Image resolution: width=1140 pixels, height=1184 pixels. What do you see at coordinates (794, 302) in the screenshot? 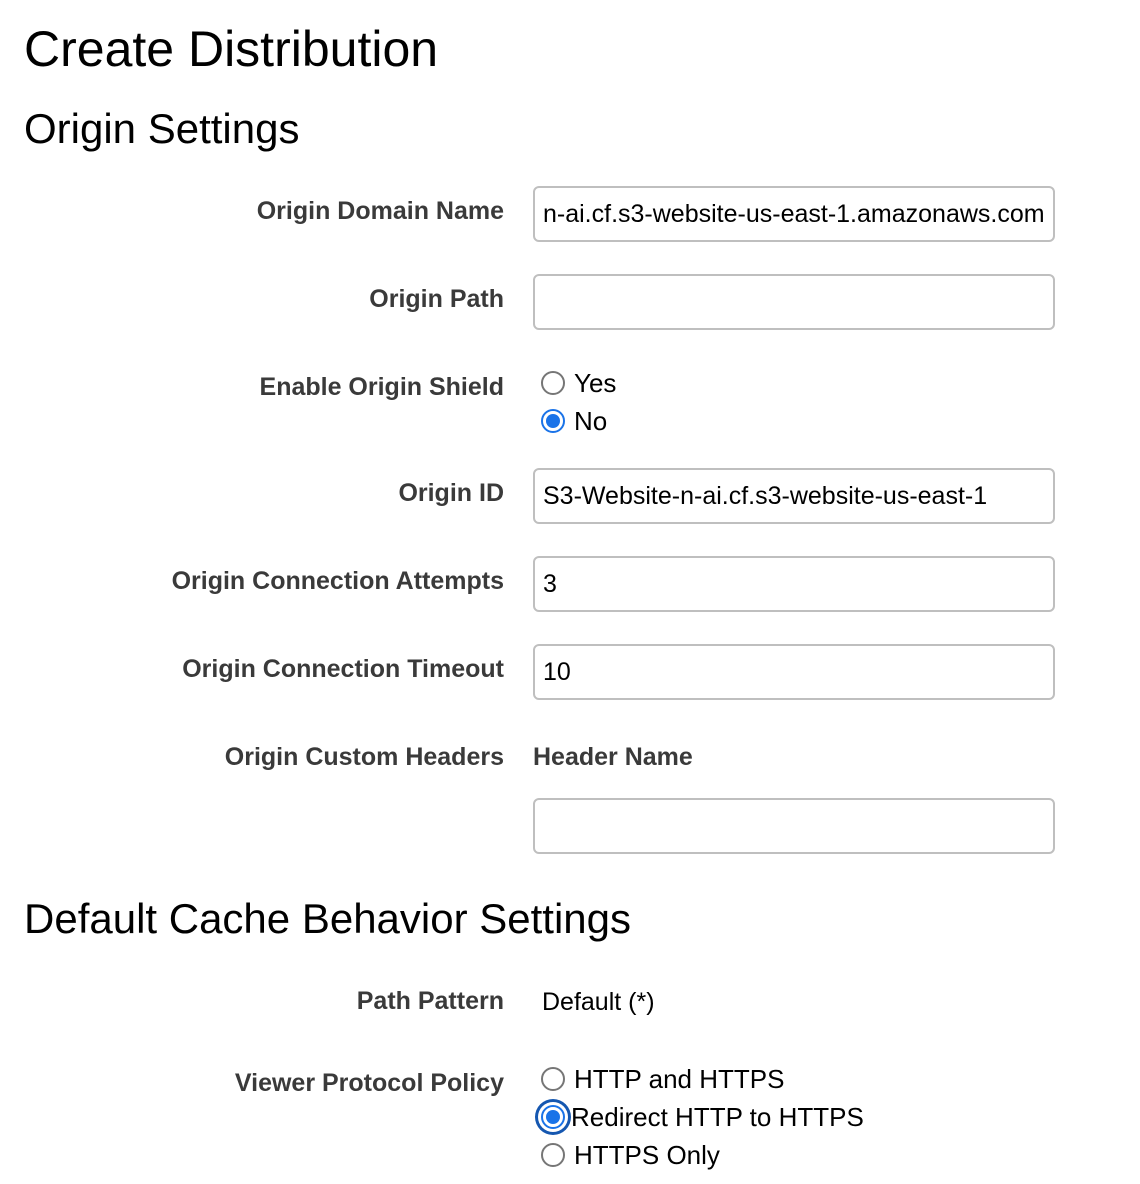
I see `origin-path-input` at bounding box center [794, 302].